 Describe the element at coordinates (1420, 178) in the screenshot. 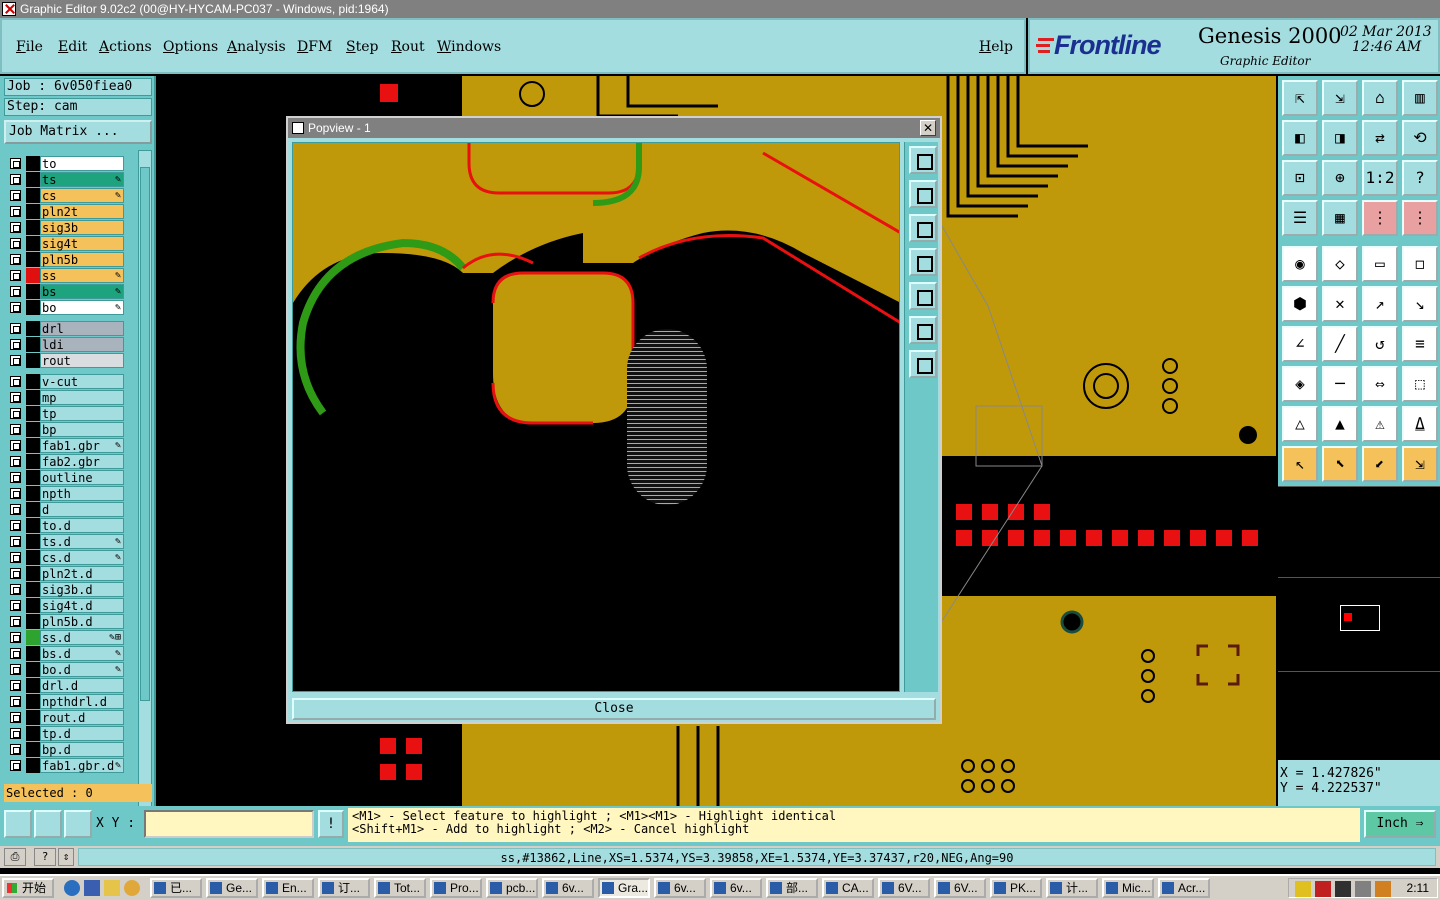

I see `query-icon: ?` at that location.